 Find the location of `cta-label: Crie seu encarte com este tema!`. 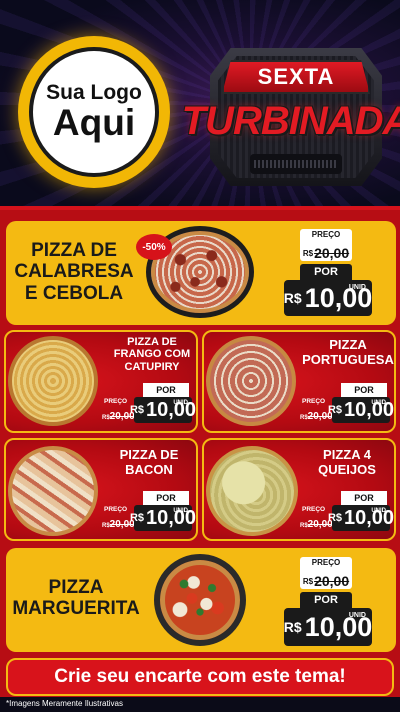

cta-label: Crie seu encarte com este tema! is located at coordinates (200, 676).